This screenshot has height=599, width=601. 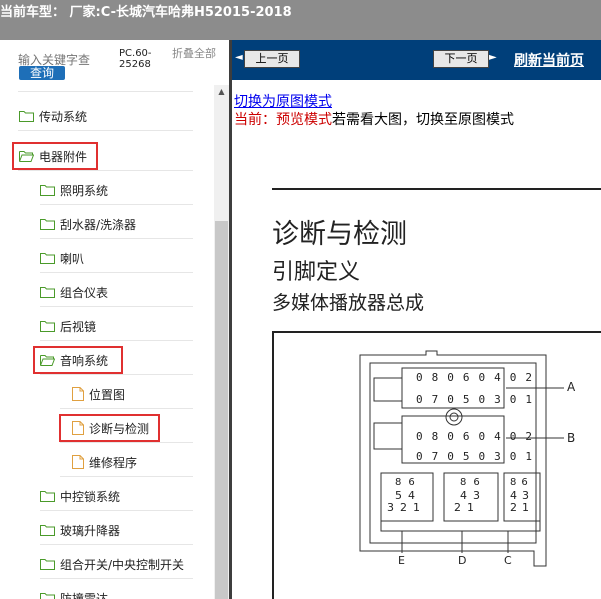 I want to click on document-section-title: 多媒体播放器总成, so click(x=348, y=303).